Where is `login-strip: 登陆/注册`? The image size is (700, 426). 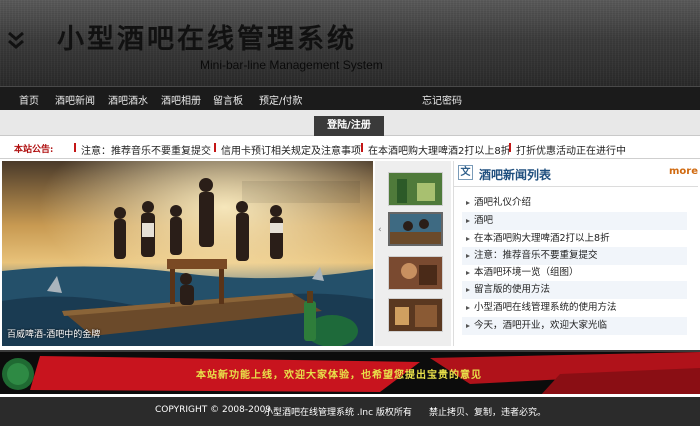
login-strip: 登陆/注册 is located at coordinates (350, 123).